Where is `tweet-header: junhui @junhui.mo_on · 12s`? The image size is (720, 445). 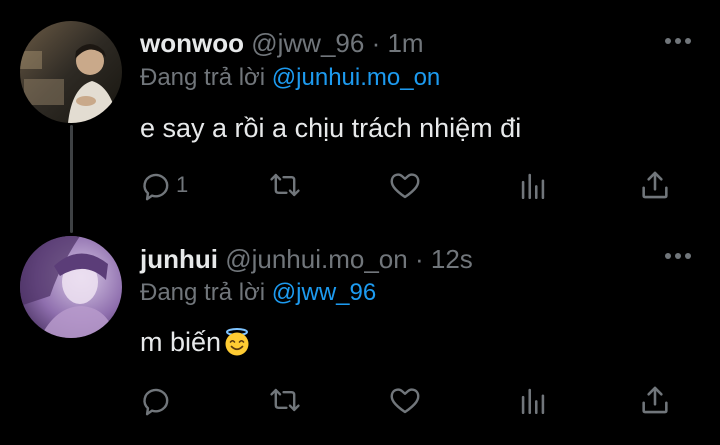
tweet-header: junhui @junhui.mo_on · 12s is located at coordinates (306, 259).